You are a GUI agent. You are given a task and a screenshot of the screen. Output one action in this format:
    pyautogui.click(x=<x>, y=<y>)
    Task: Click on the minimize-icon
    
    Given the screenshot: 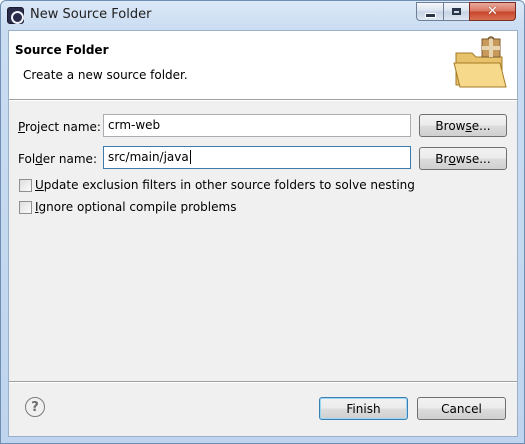 What is the action you would take?
    pyautogui.click(x=430, y=15)
    